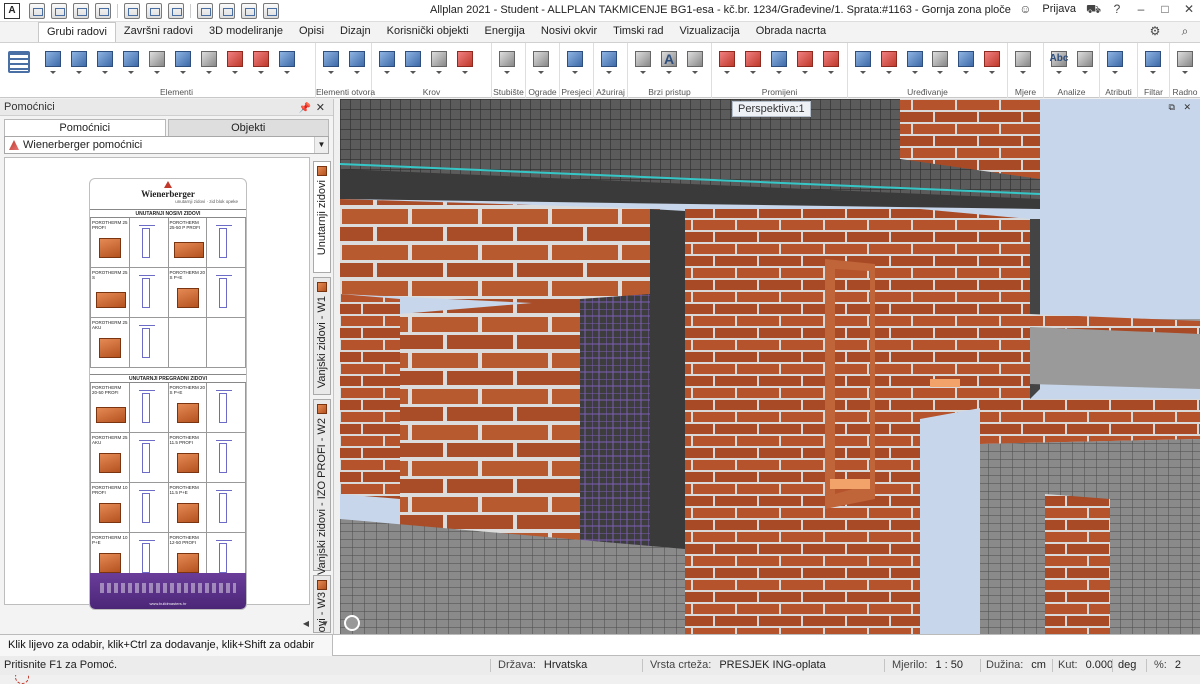 This screenshot has width=1200, height=684. What do you see at coordinates (569, 32) in the screenshot?
I see `tab-nosivi-okvir: Nosivi okvir` at bounding box center [569, 32].